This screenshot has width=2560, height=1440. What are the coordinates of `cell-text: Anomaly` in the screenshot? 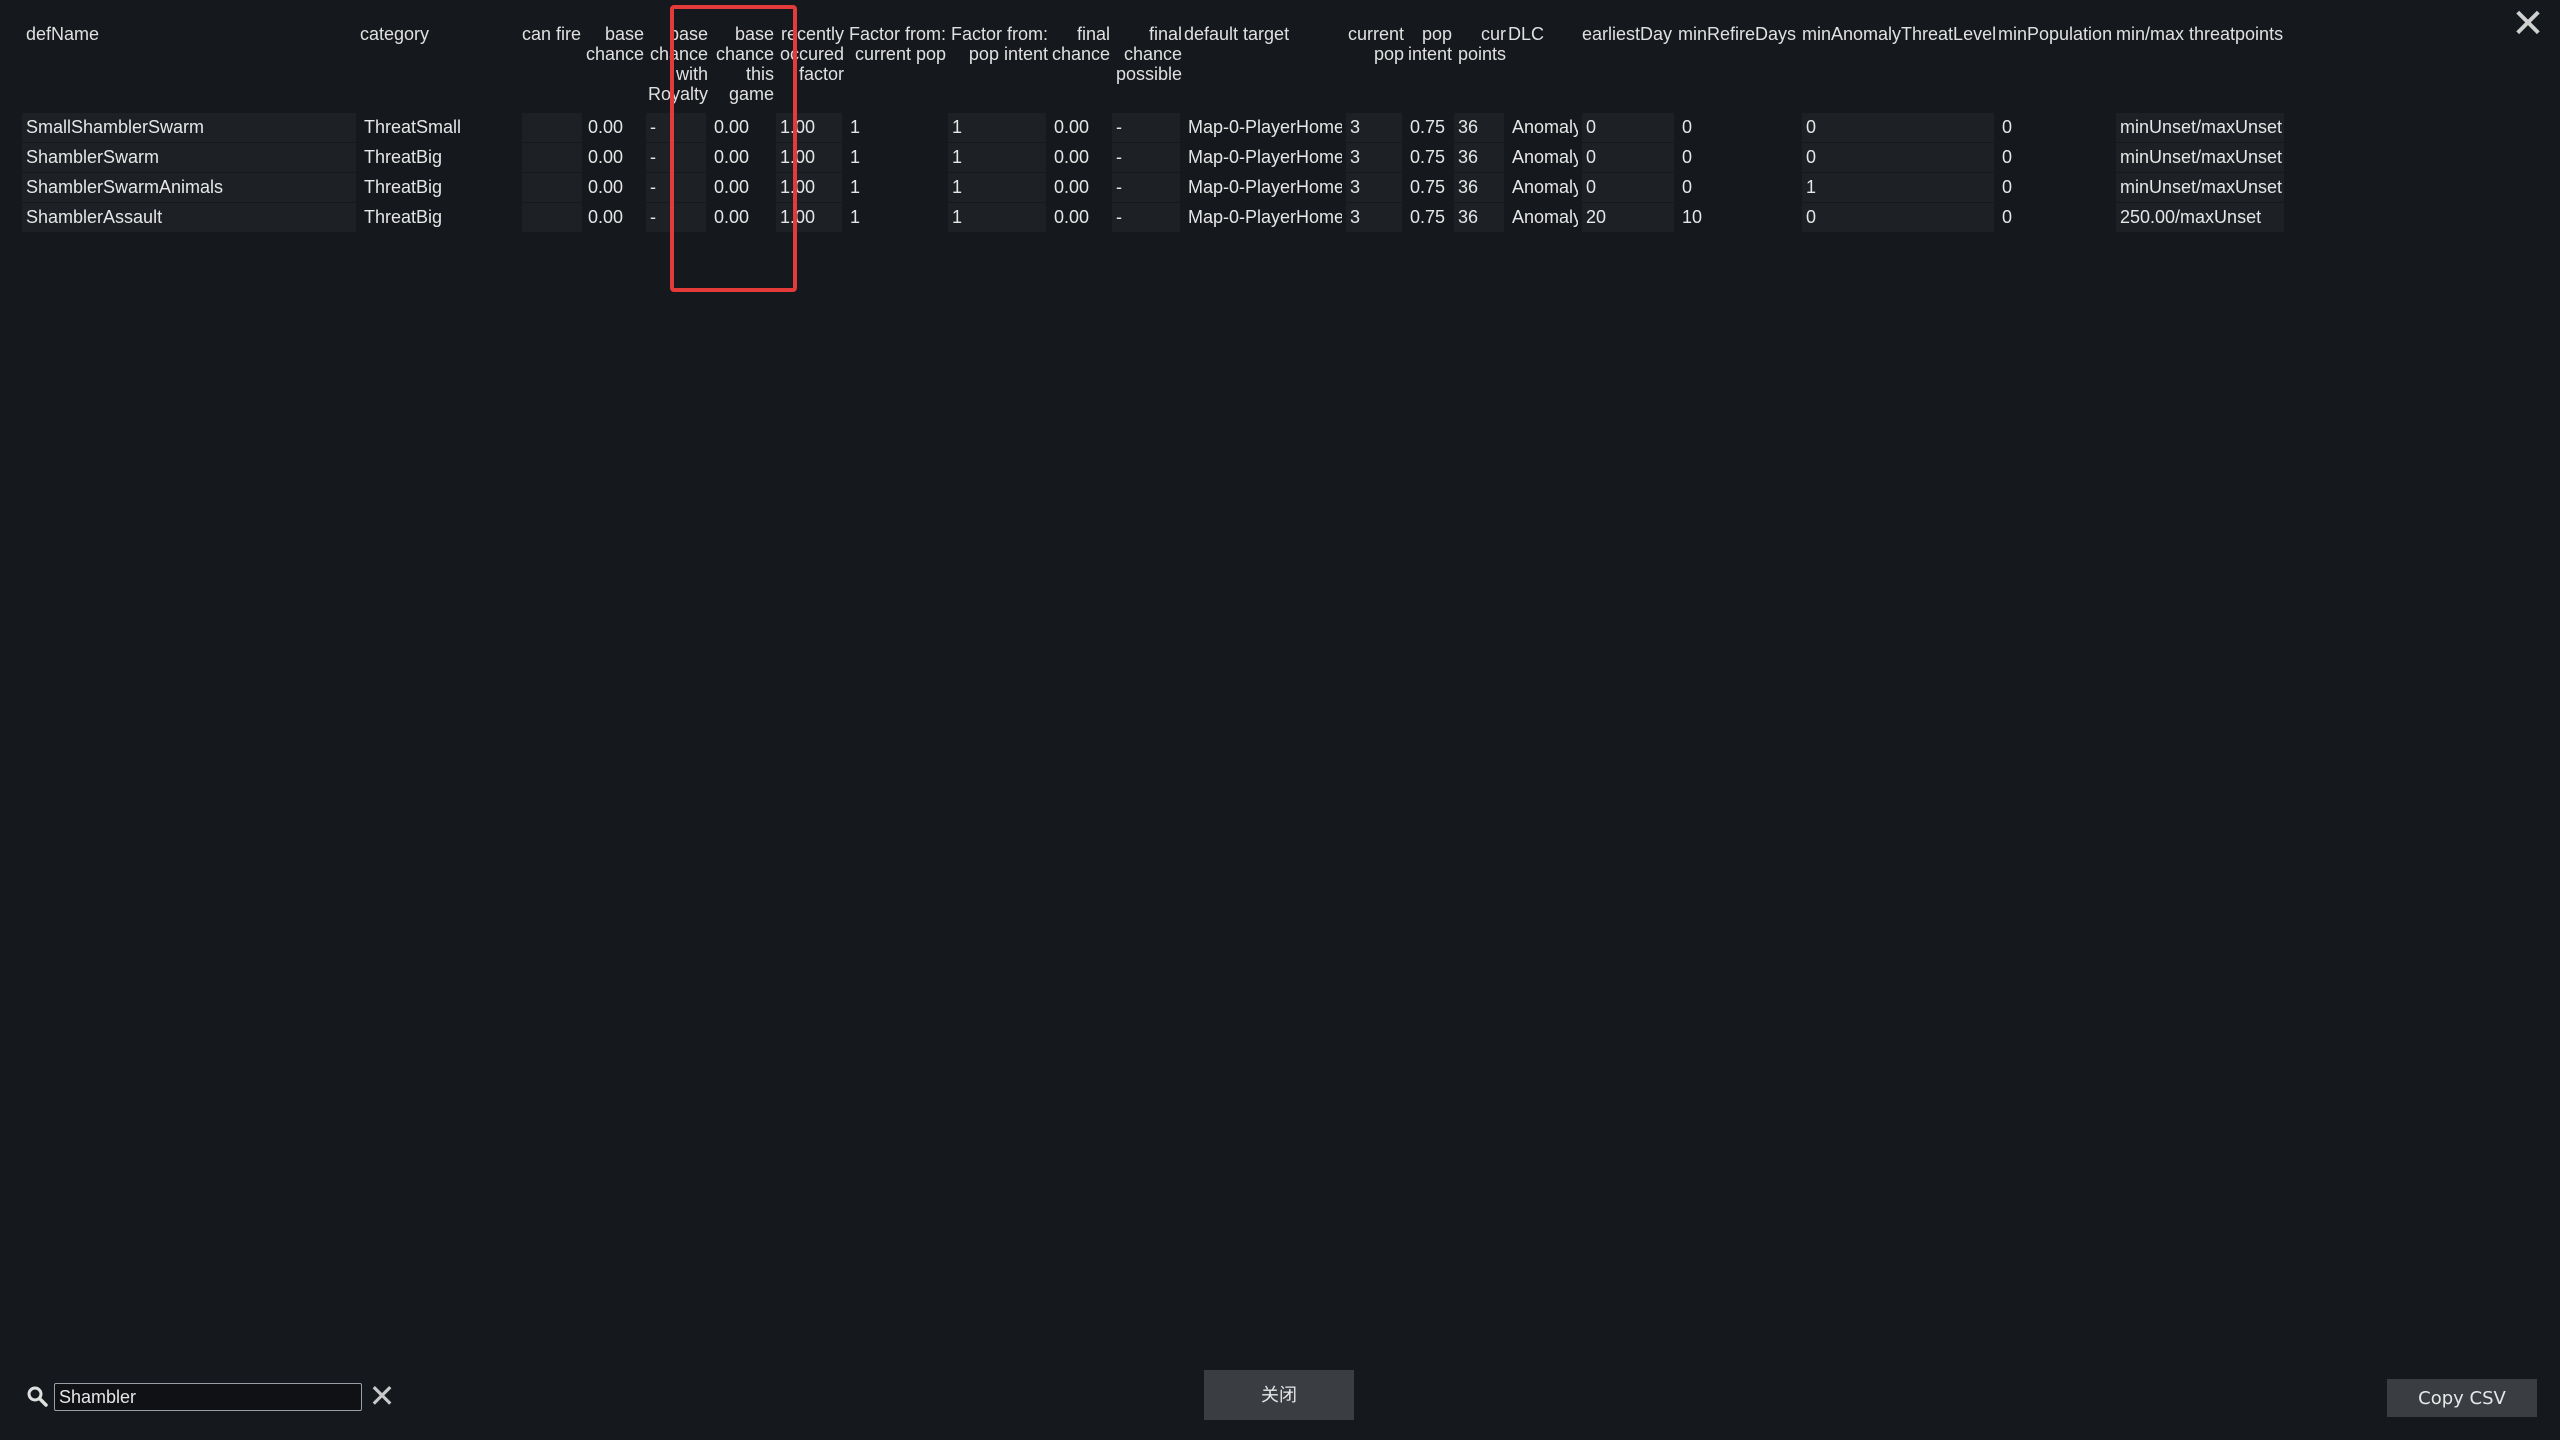 It's located at (1545, 187).